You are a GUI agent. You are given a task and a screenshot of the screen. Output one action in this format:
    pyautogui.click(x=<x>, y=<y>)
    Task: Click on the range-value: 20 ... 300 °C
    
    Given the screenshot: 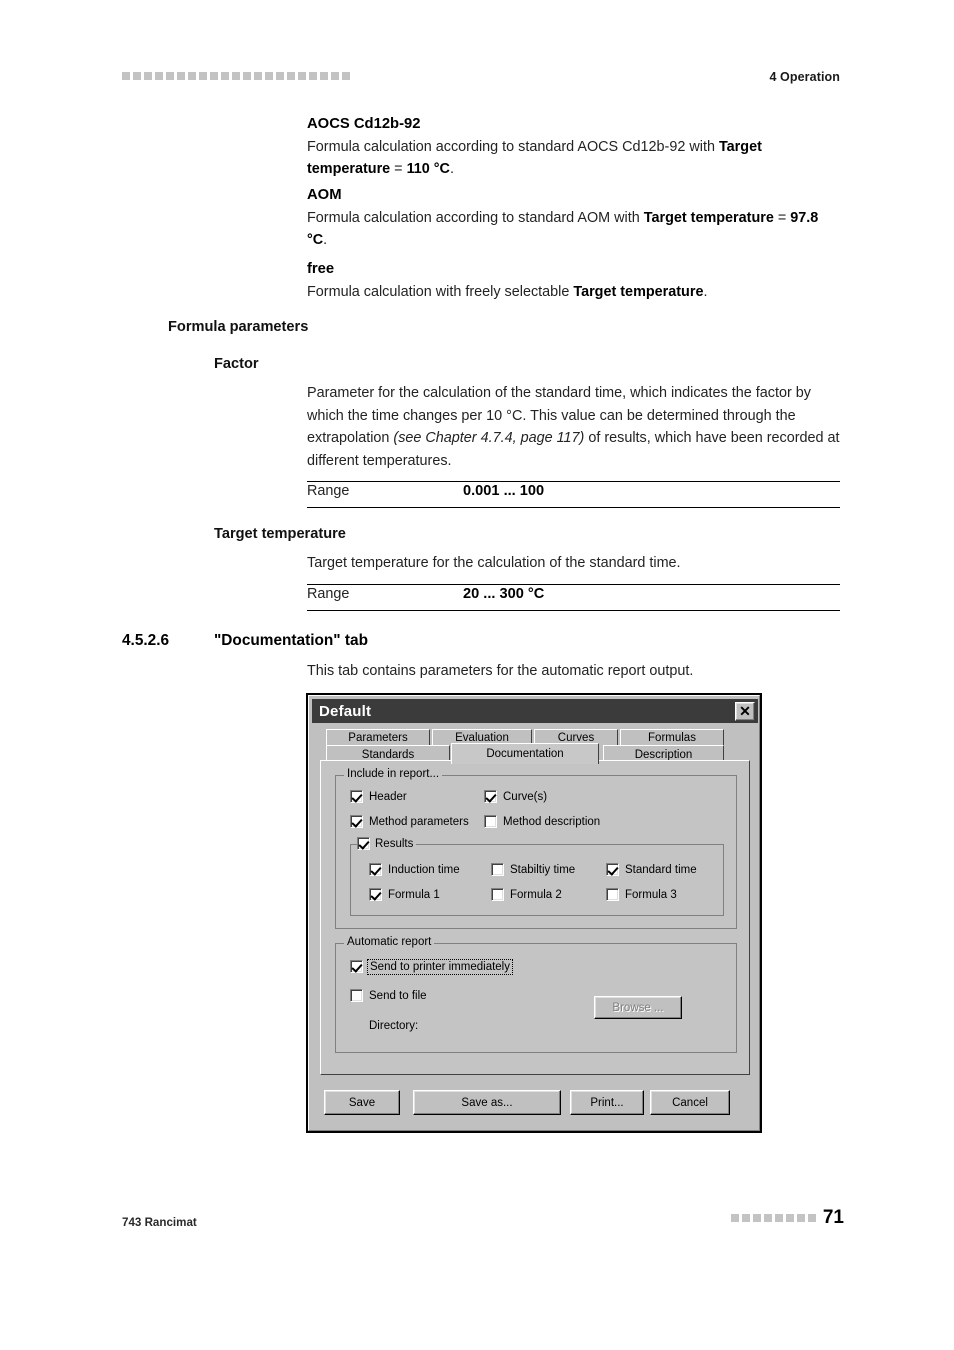 What is the action you would take?
    pyautogui.click(x=504, y=594)
    